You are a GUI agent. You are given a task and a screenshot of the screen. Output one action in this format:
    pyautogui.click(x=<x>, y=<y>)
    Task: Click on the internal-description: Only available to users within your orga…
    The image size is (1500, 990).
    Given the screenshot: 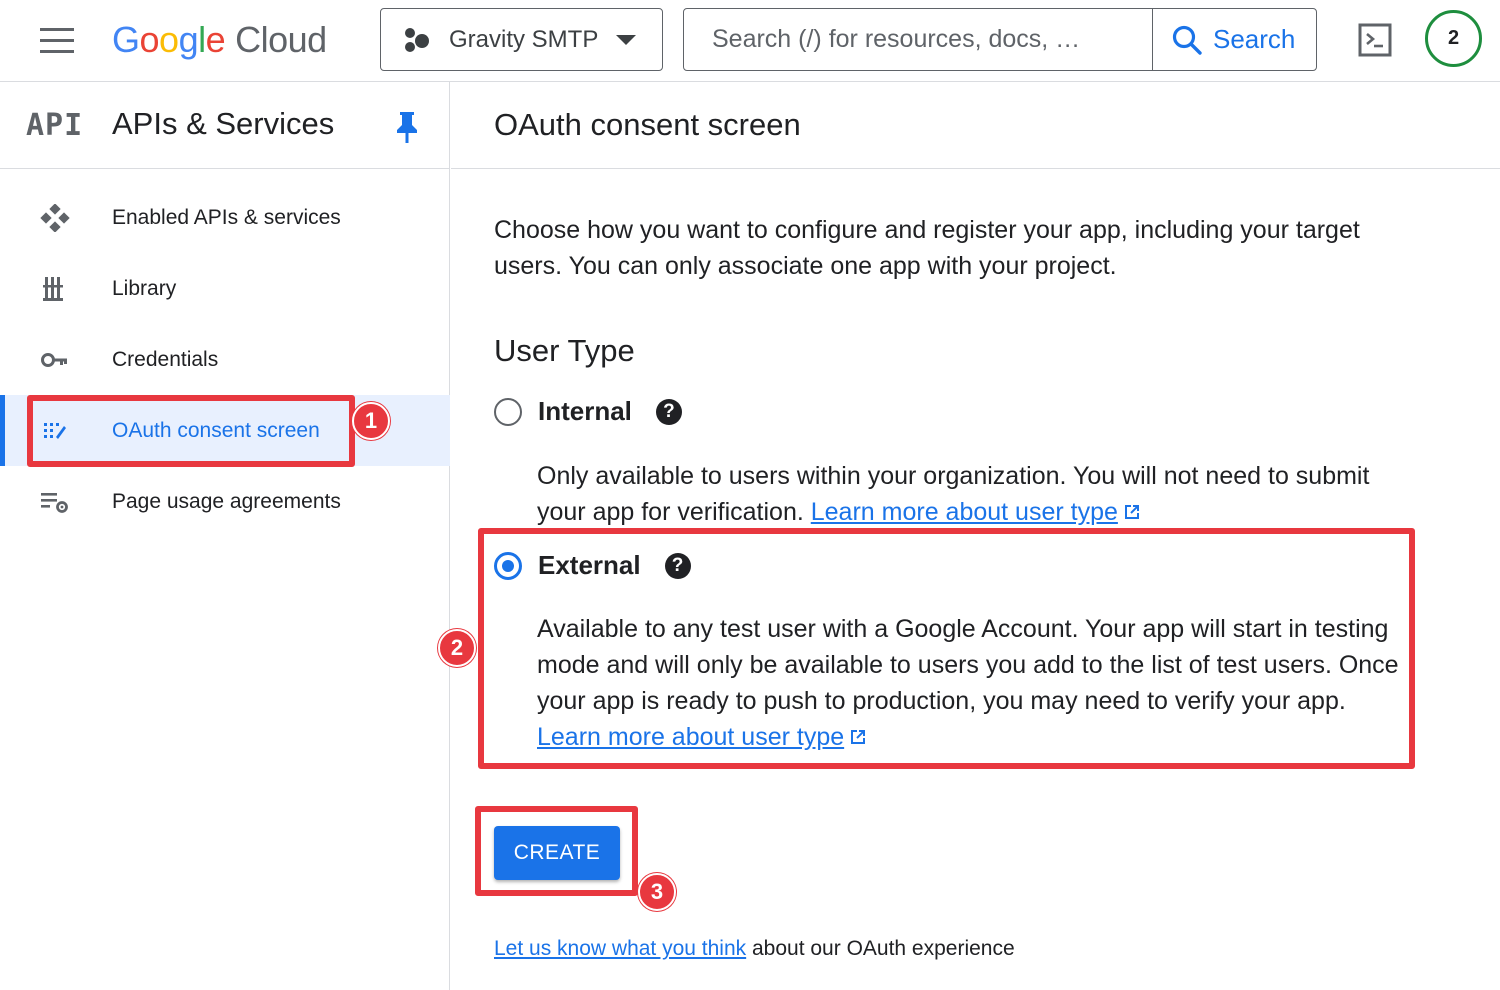 What is the action you would take?
    pyautogui.click(x=972, y=494)
    